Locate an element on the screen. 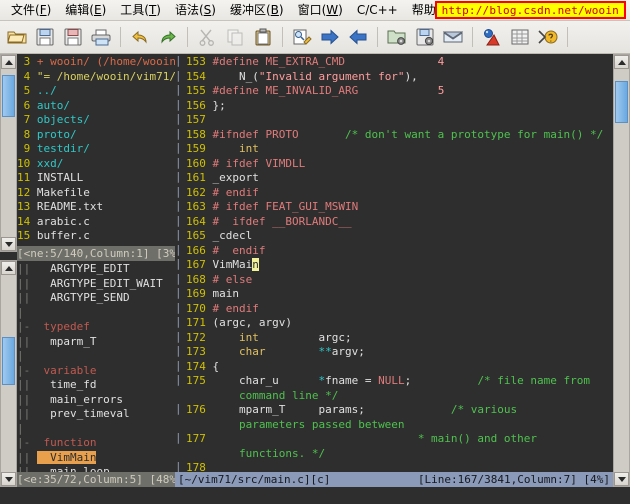  code-scroll-up-button is located at coordinates (621, 62).